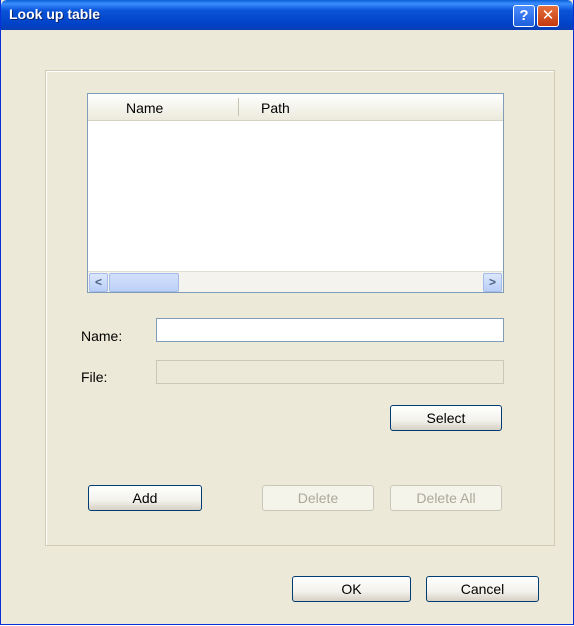 Image resolution: width=574 pixels, height=626 pixels. What do you see at coordinates (144, 108) in the screenshot?
I see `column-header-name: Name` at bounding box center [144, 108].